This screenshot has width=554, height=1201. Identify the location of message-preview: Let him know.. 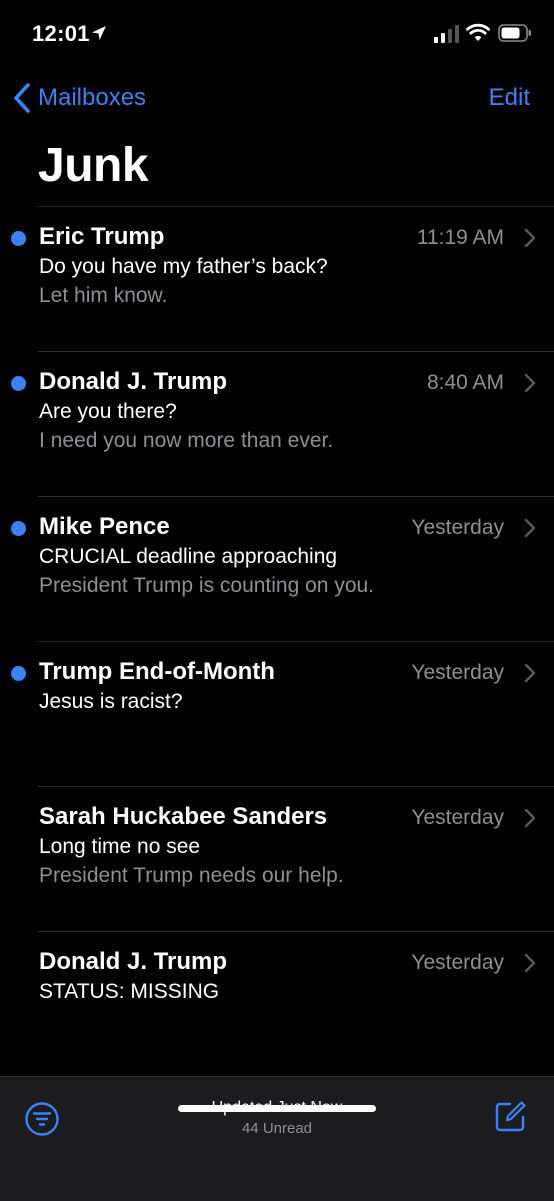
(103, 295).